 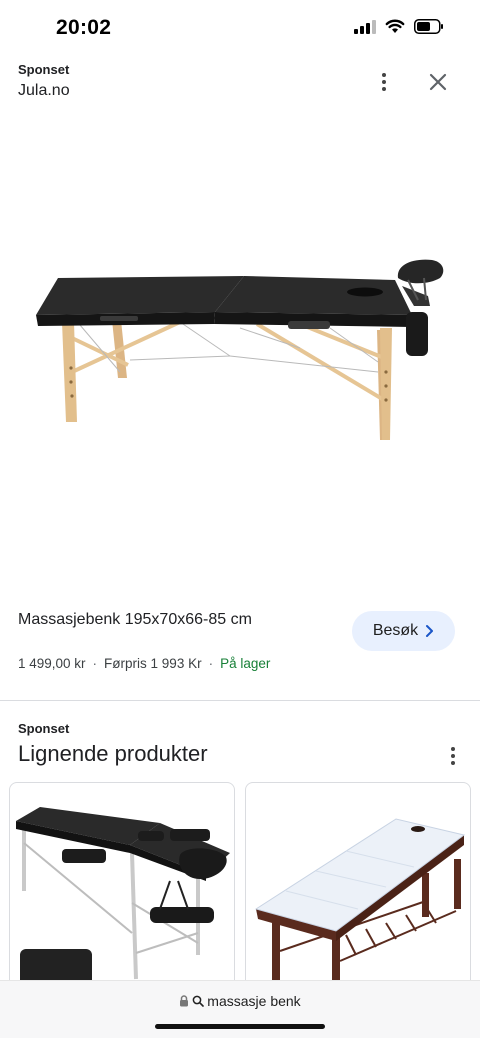 I want to click on cellular-signal-icon, so click(x=365, y=26).